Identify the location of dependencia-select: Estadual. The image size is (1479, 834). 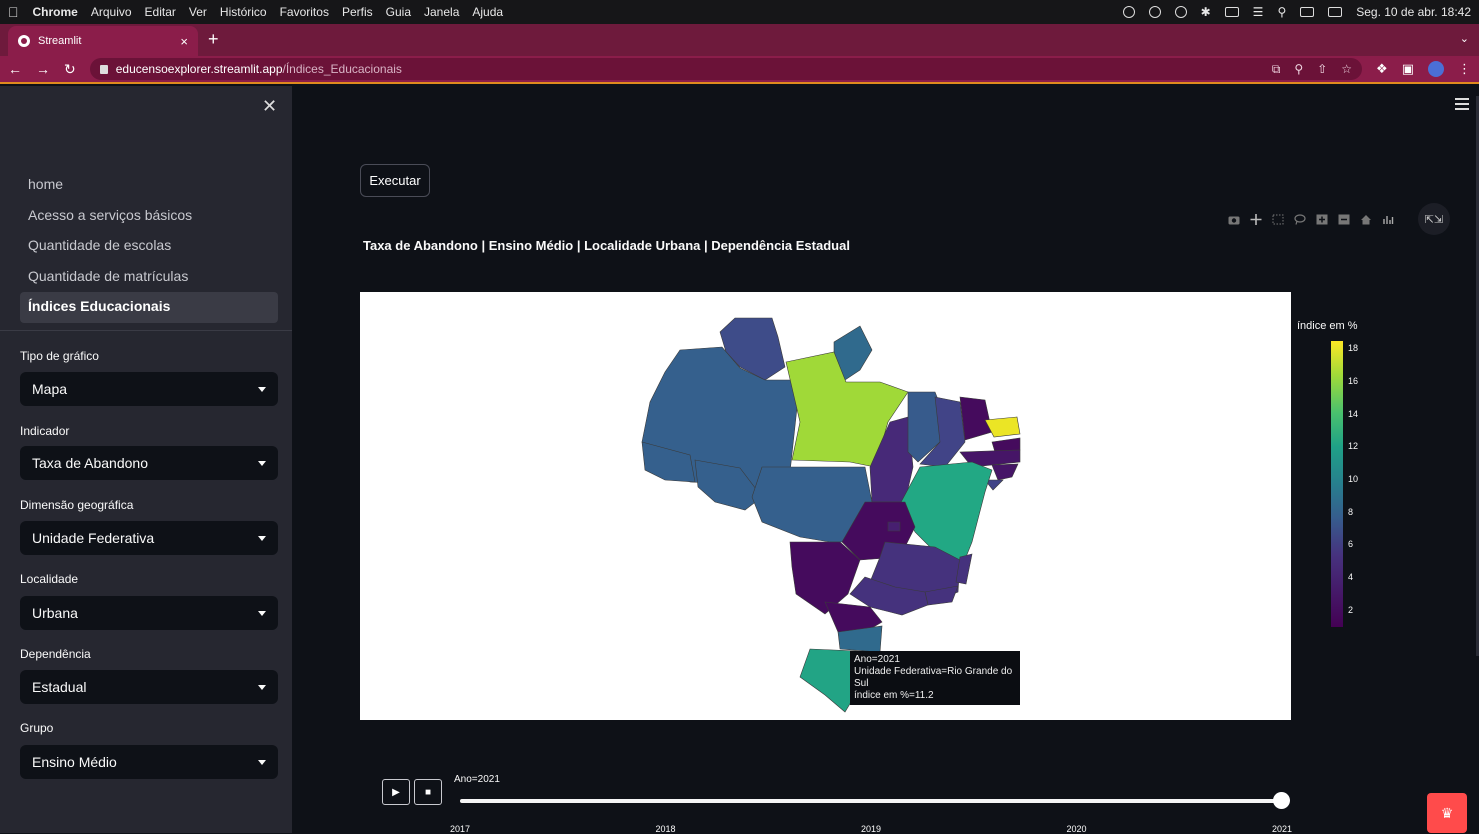
(149, 687).